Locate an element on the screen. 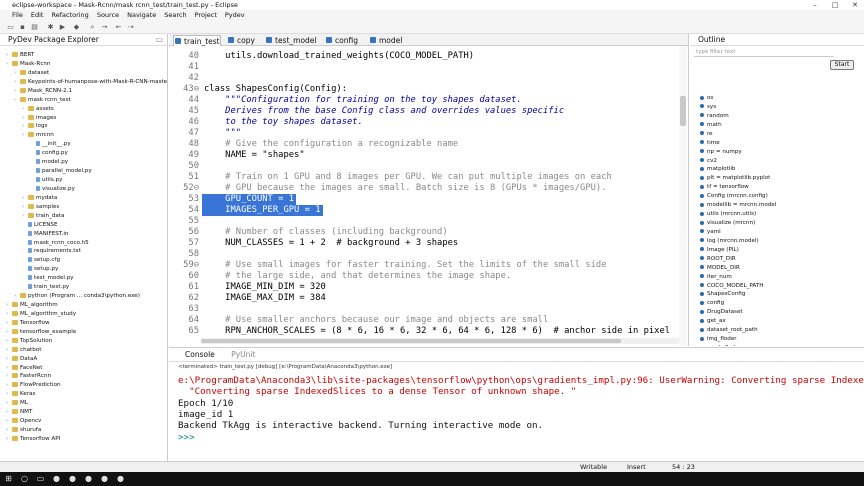  run-icon: ▶ is located at coordinates (62, 27).